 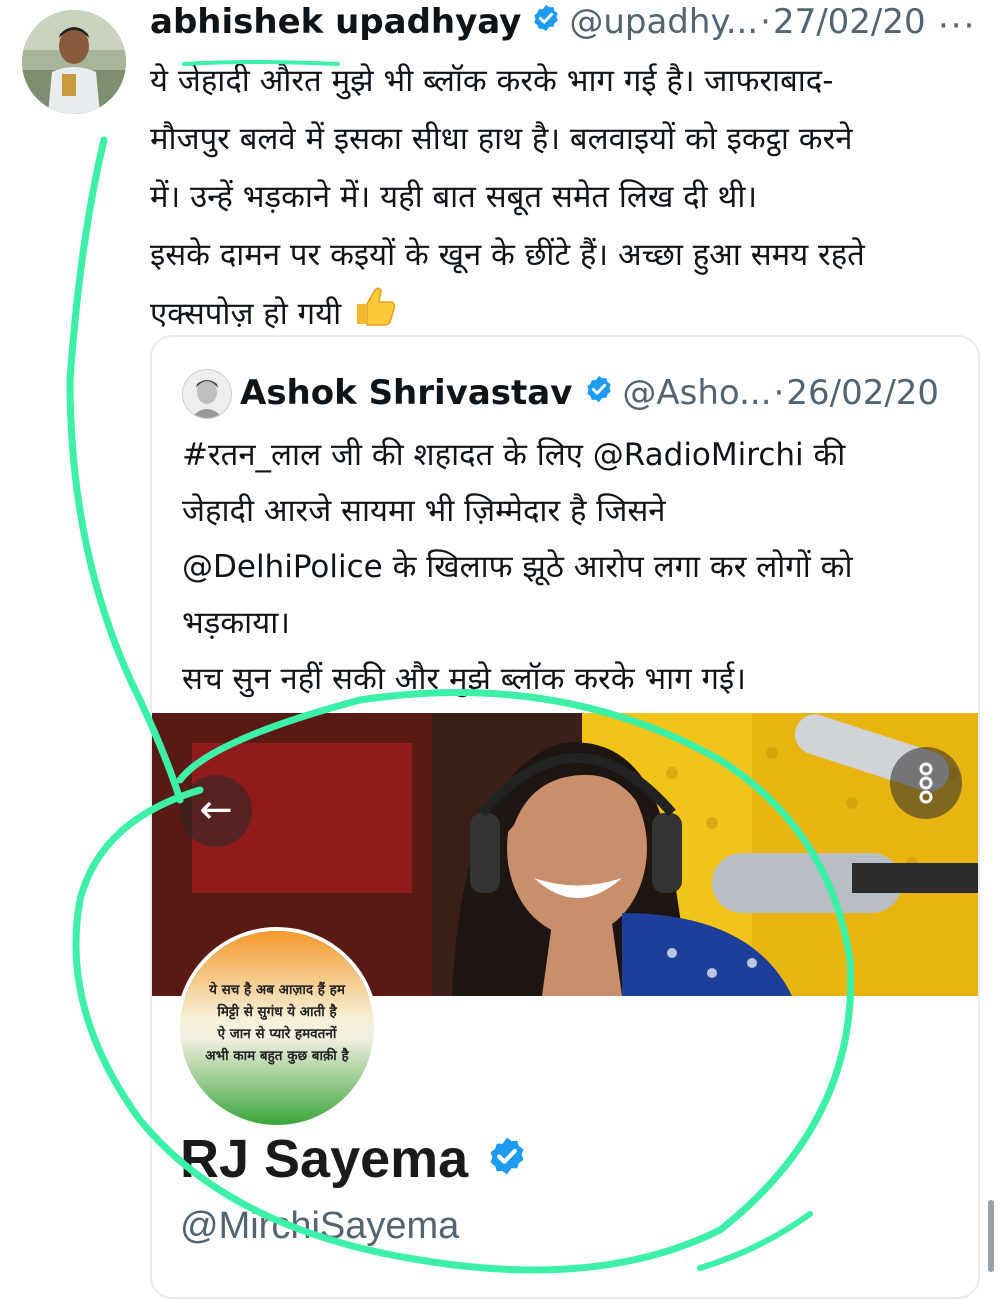 What do you see at coordinates (991, 1236) in the screenshot?
I see `scrollbar` at bounding box center [991, 1236].